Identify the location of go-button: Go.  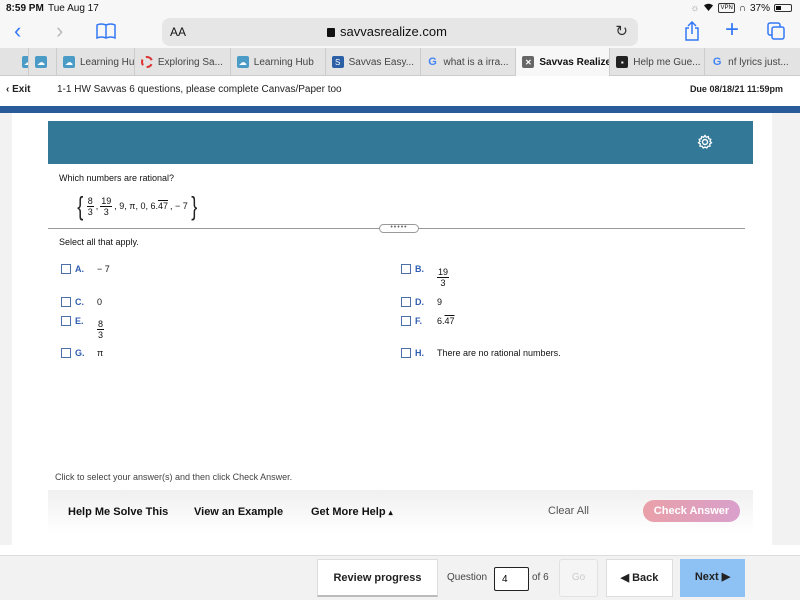
(578, 578).